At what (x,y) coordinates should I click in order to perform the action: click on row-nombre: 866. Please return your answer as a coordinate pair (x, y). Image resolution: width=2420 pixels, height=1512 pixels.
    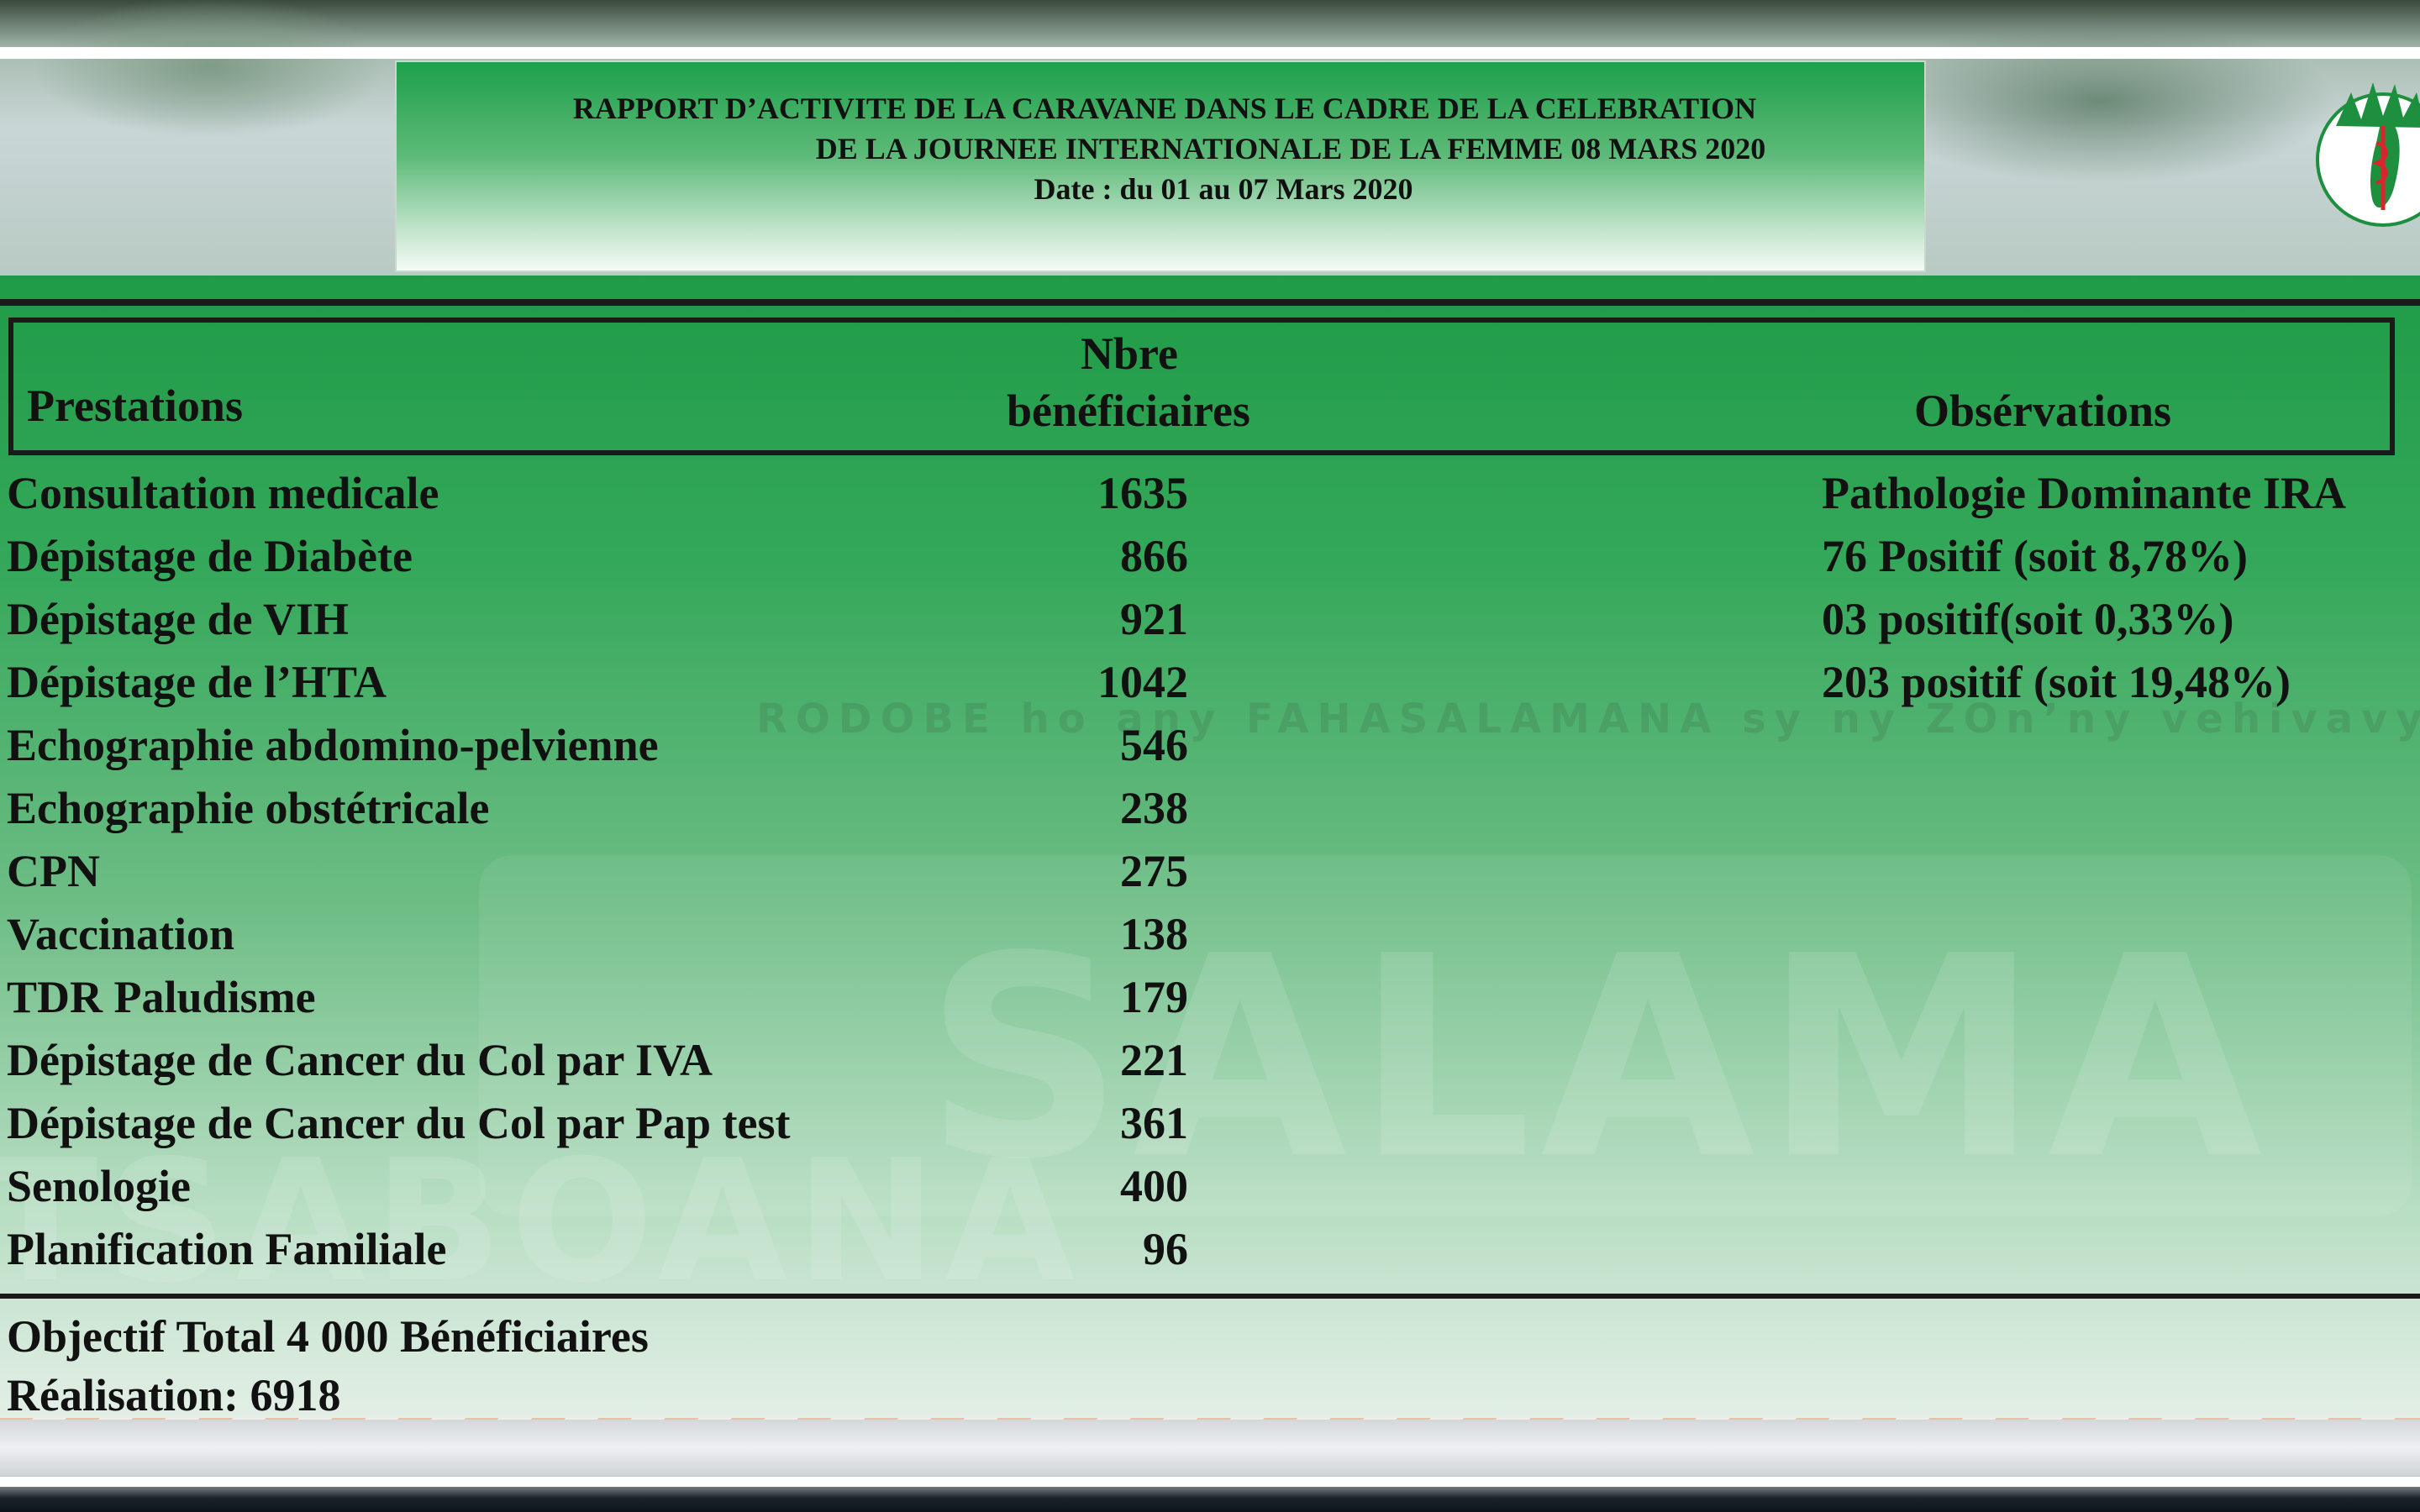
    Looking at the image, I should click on (1154, 556).